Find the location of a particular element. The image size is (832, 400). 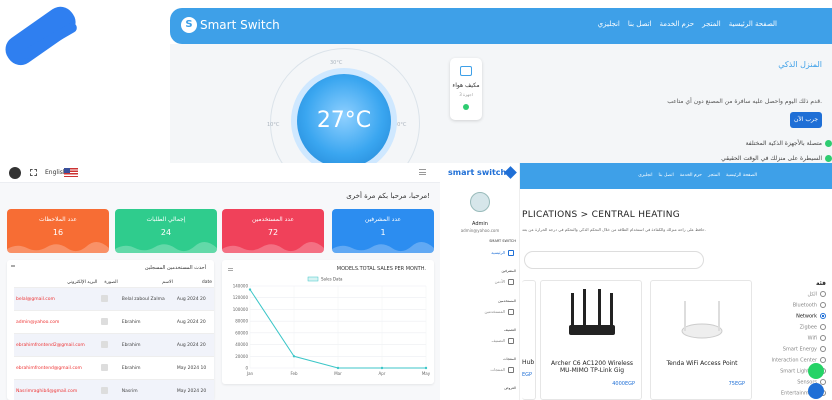

filter-option: الكل is located at coordinates (817, 294).